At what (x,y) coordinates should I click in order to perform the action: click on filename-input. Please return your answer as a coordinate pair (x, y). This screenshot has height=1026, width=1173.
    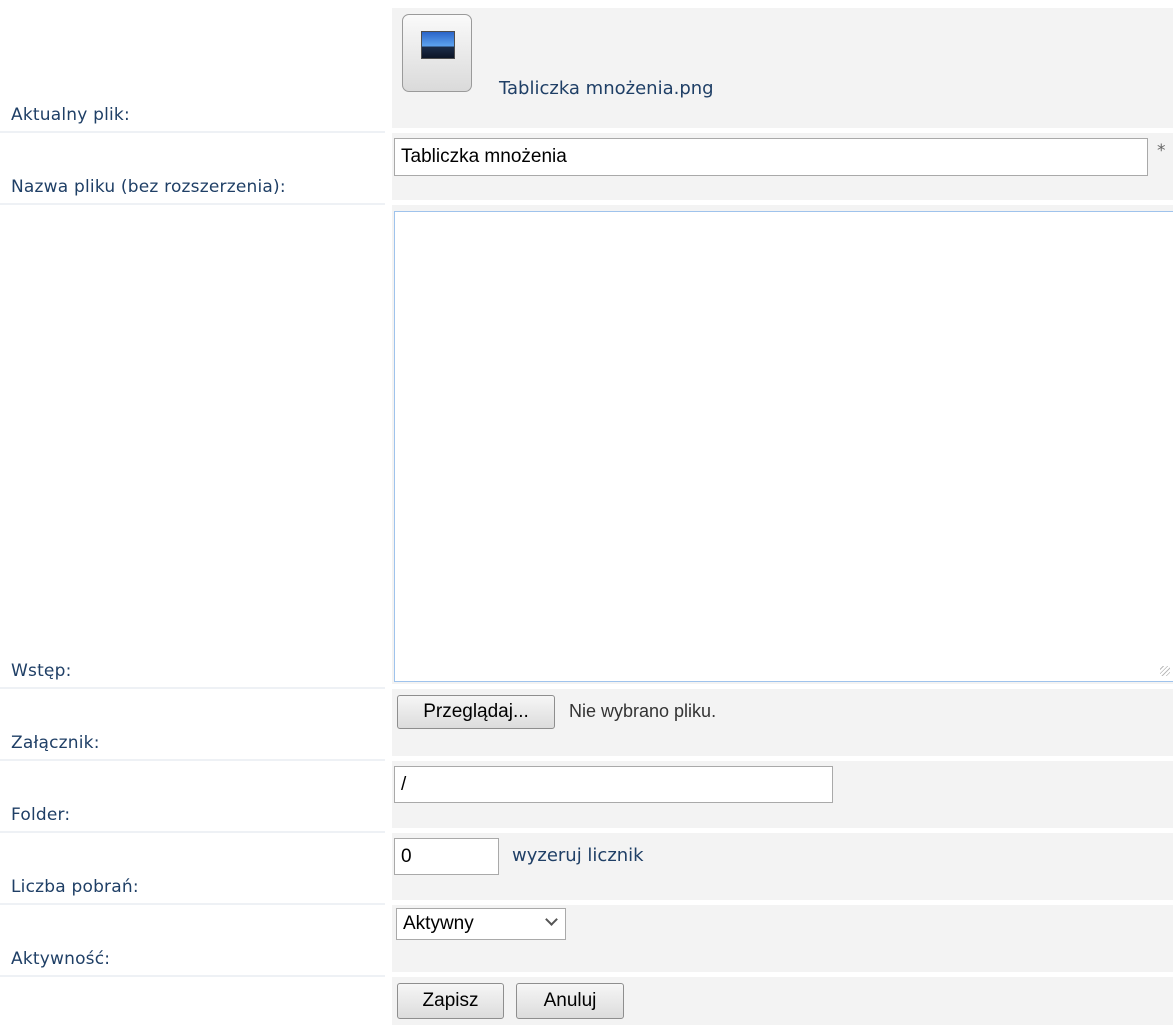
    Looking at the image, I should click on (771, 157).